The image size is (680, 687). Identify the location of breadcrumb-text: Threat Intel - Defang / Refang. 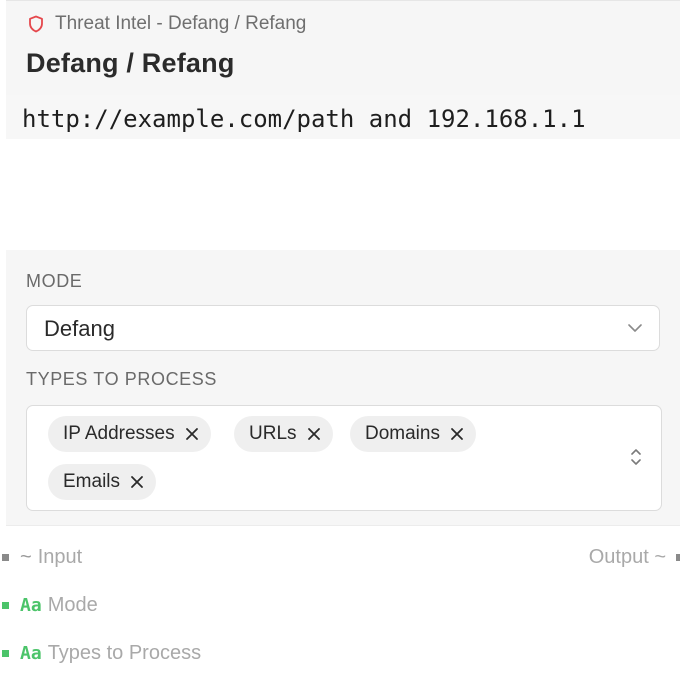
(181, 23).